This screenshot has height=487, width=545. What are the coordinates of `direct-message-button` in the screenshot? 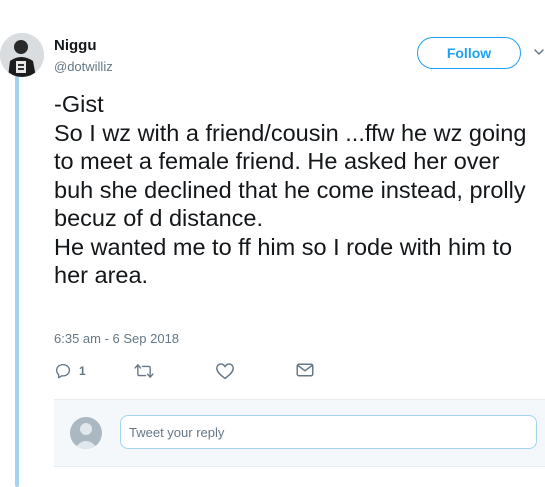 It's located at (305, 370).